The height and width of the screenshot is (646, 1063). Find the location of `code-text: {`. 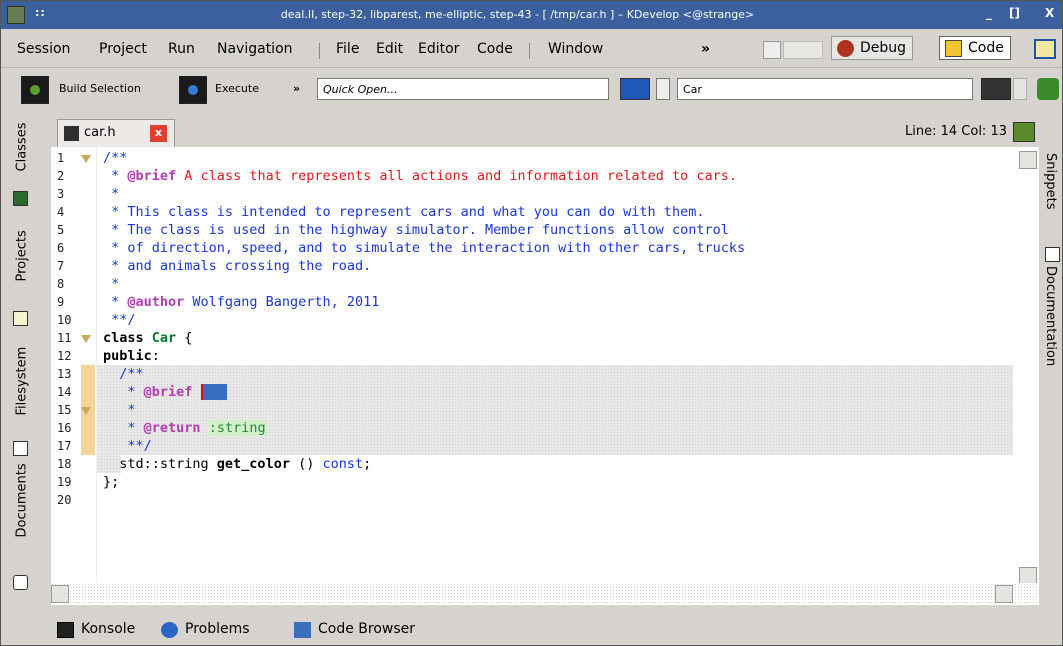

code-text: { is located at coordinates (184, 338).